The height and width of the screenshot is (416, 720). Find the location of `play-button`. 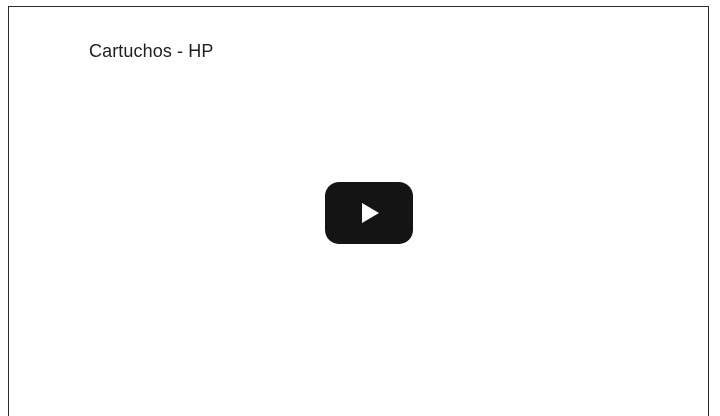

play-button is located at coordinates (369, 213).